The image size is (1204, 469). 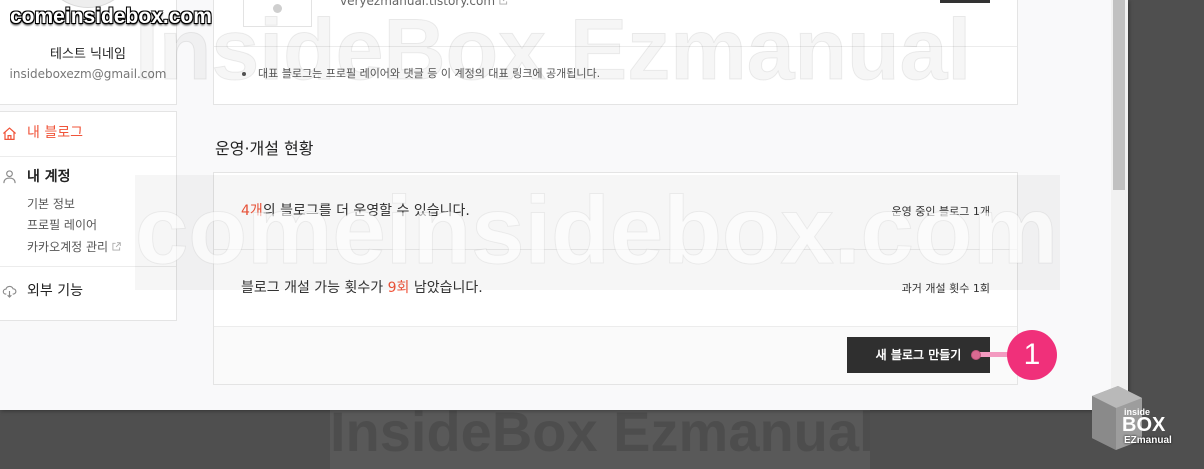 I want to click on sidebar-item-label: 외부 기능, so click(x=55, y=291).